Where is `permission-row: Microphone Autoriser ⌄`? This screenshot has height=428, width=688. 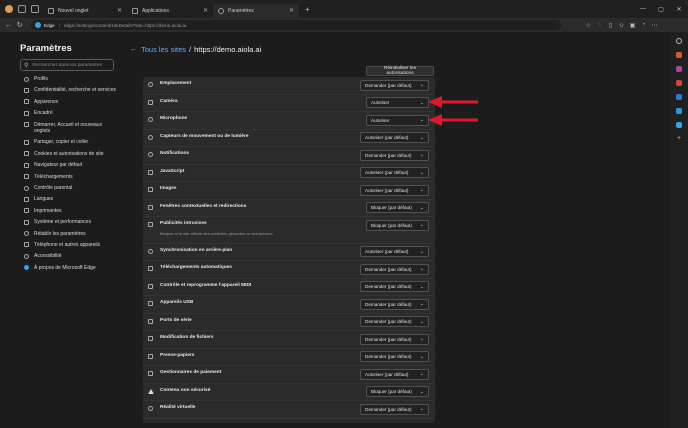 permission-row: Microphone Autoriser ⌄ is located at coordinates (289, 121).